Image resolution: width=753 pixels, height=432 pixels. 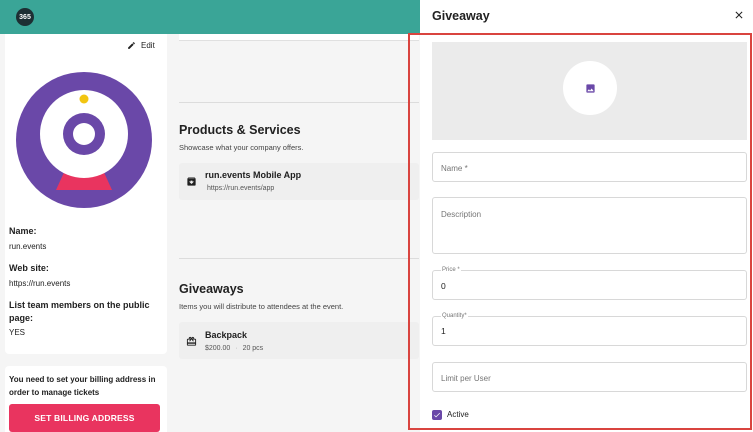 I want to click on team-label-line1: List team members on the public, so click(x=79, y=305).